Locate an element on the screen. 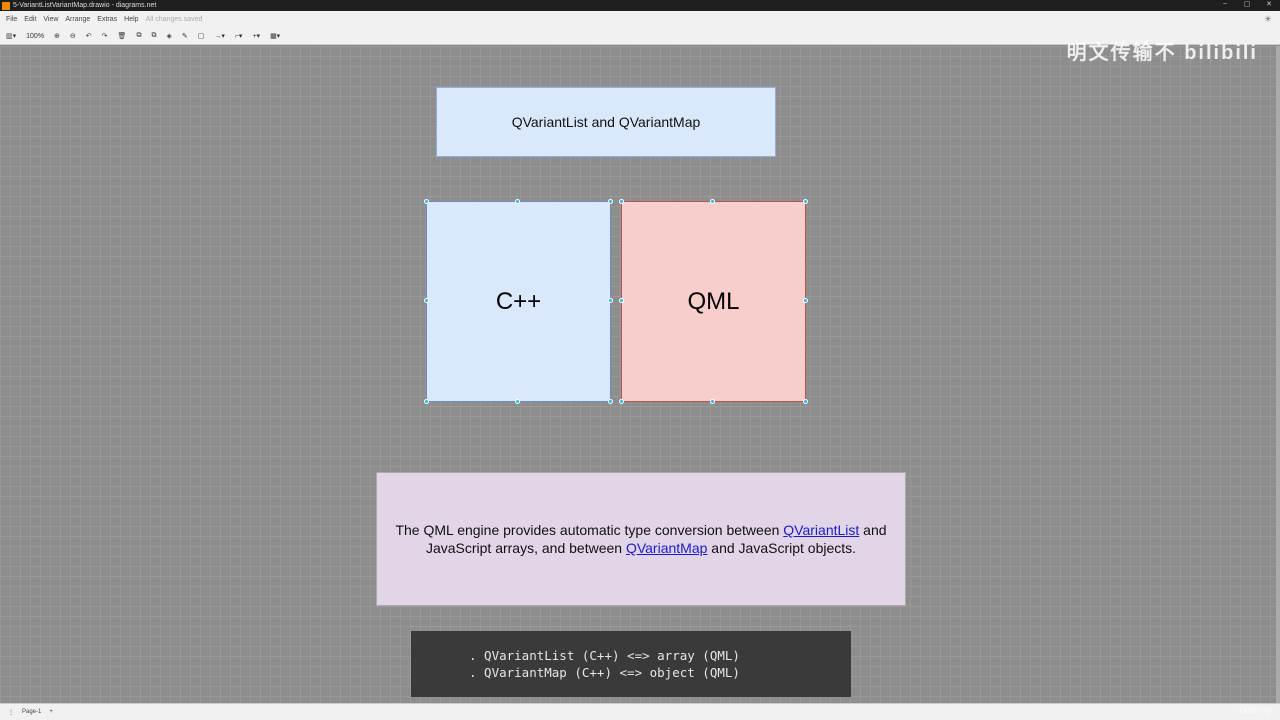 The height and width of the screenshot is (720, 1280). close-button: ✕ is located at coordinates (1269, 4).